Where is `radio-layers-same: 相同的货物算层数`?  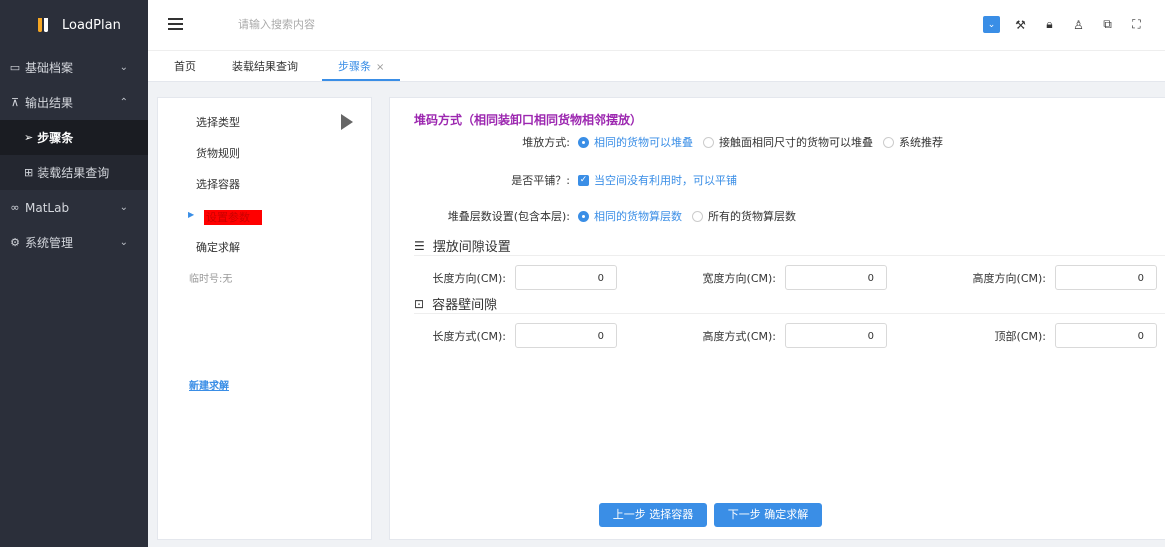
radio-layers-same: 相同的货物算层数 is located at coordinates (630, 216).